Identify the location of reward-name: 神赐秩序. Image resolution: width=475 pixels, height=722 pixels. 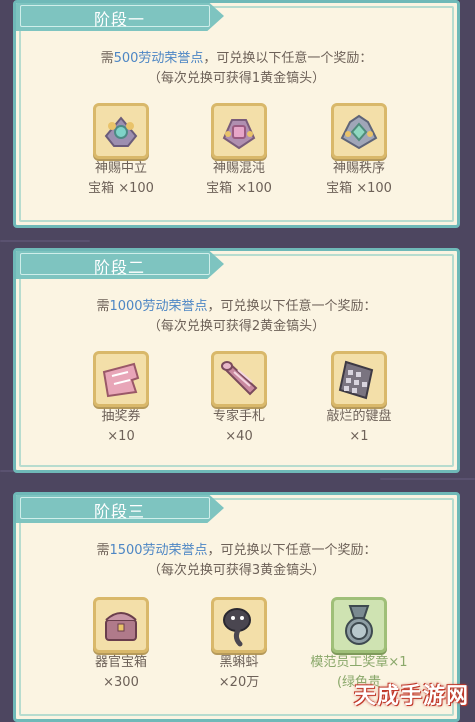
(358, 168).